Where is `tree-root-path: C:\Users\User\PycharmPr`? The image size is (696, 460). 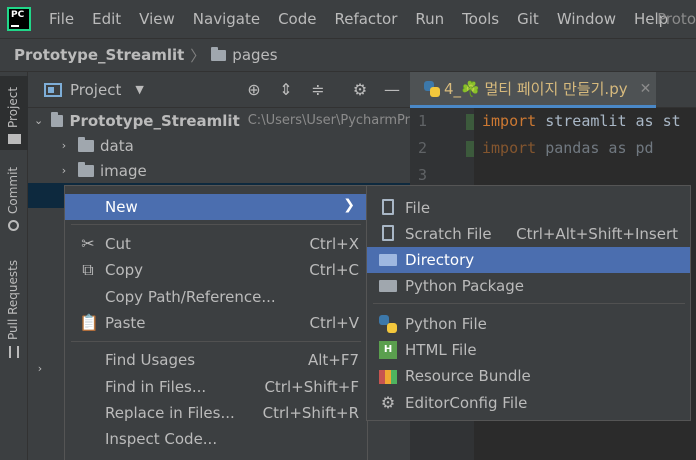
tree-root-path: C:\Users\User\PycharmPr is located at coordinates (328, 120).